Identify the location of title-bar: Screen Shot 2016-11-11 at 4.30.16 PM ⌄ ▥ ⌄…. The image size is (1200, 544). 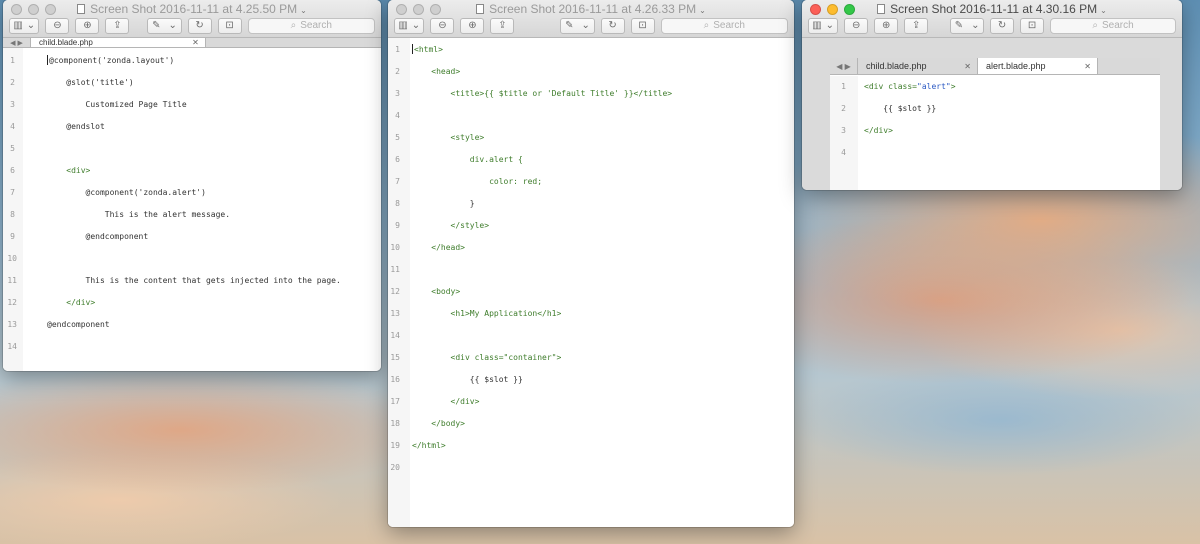
(992, 19).